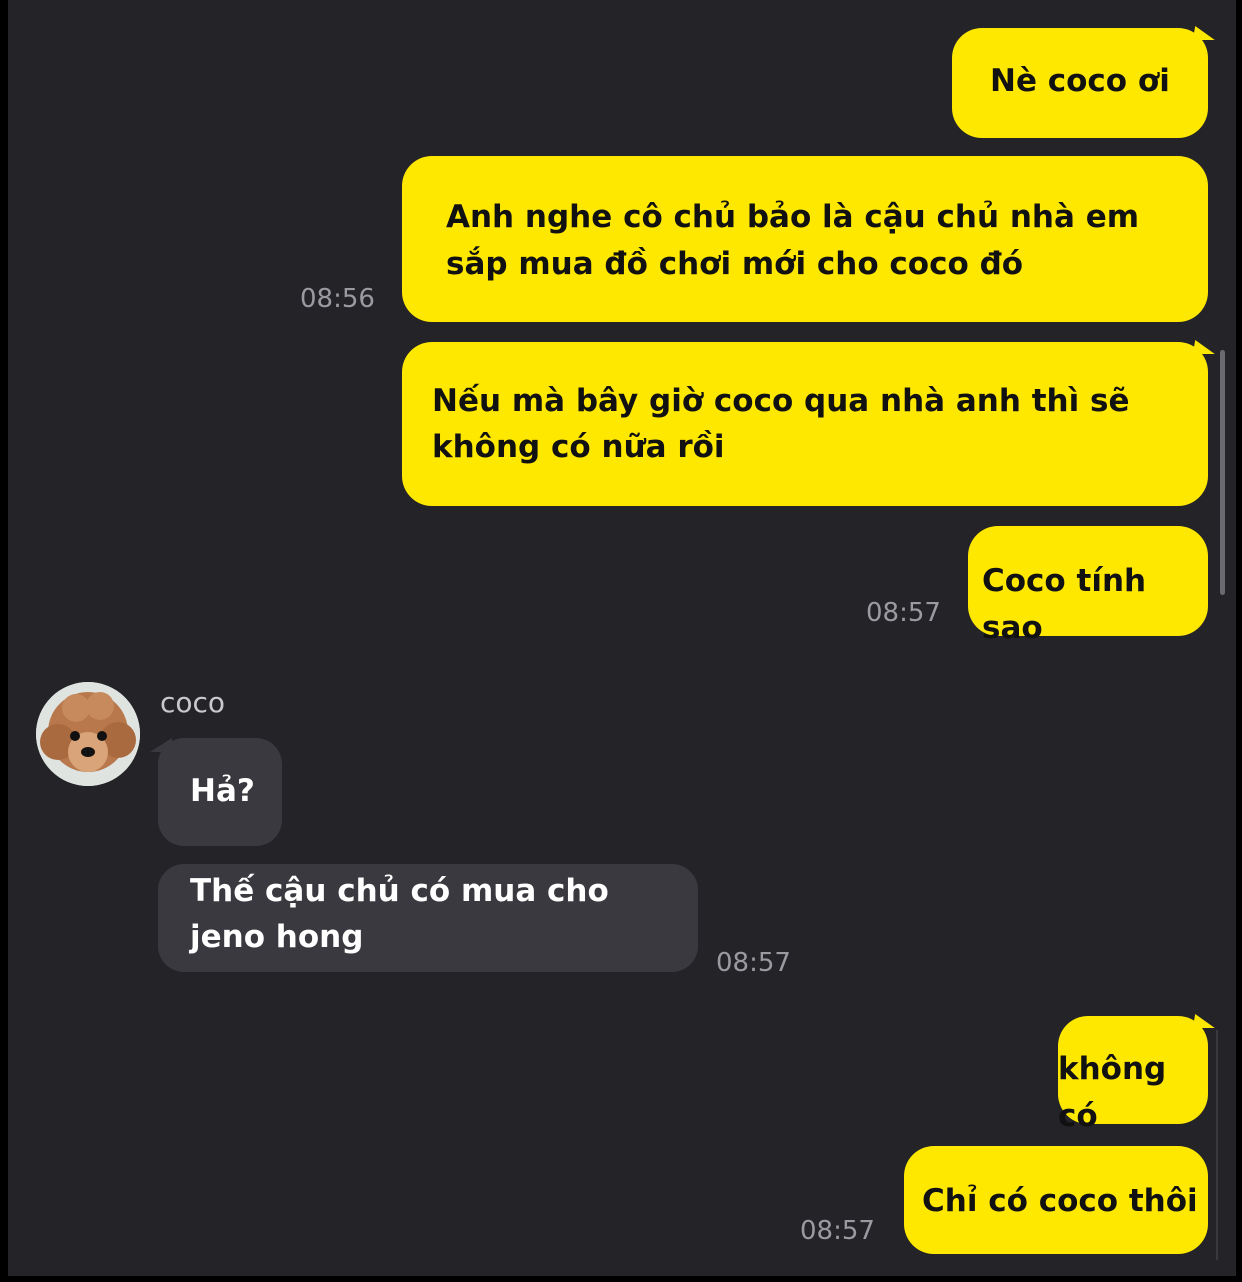 This screenshot has width=1242, height=1282. What do you see at coordinates (399, 914) in the screenshot?
I see `message-text: Thế cậu chủ có mua cho jeno hong` at bounding box center [399, 914].